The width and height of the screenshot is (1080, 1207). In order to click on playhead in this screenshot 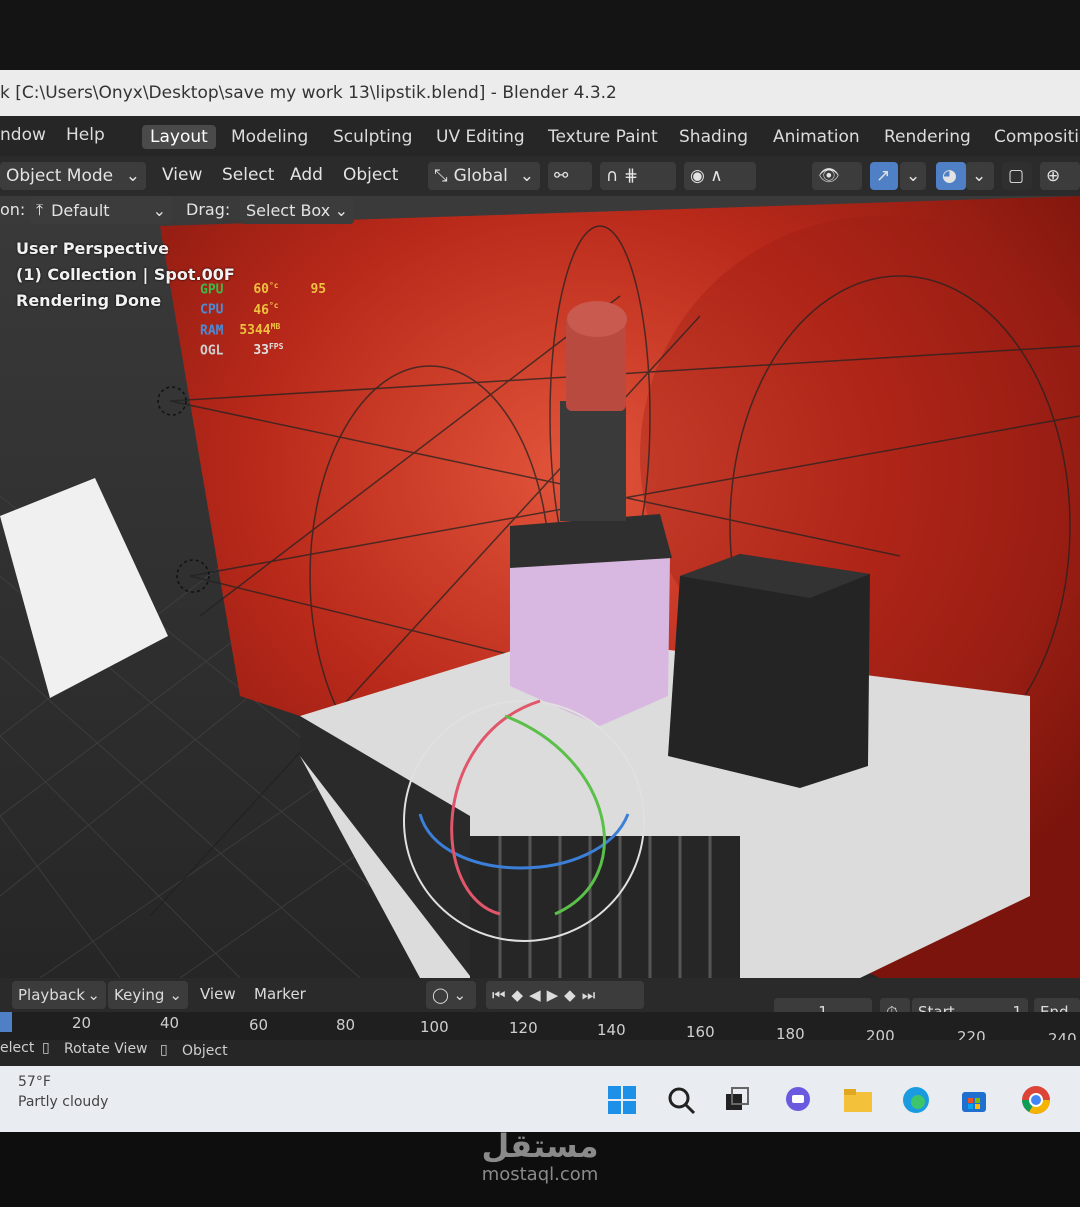, I will do `click(6, 1022)`.